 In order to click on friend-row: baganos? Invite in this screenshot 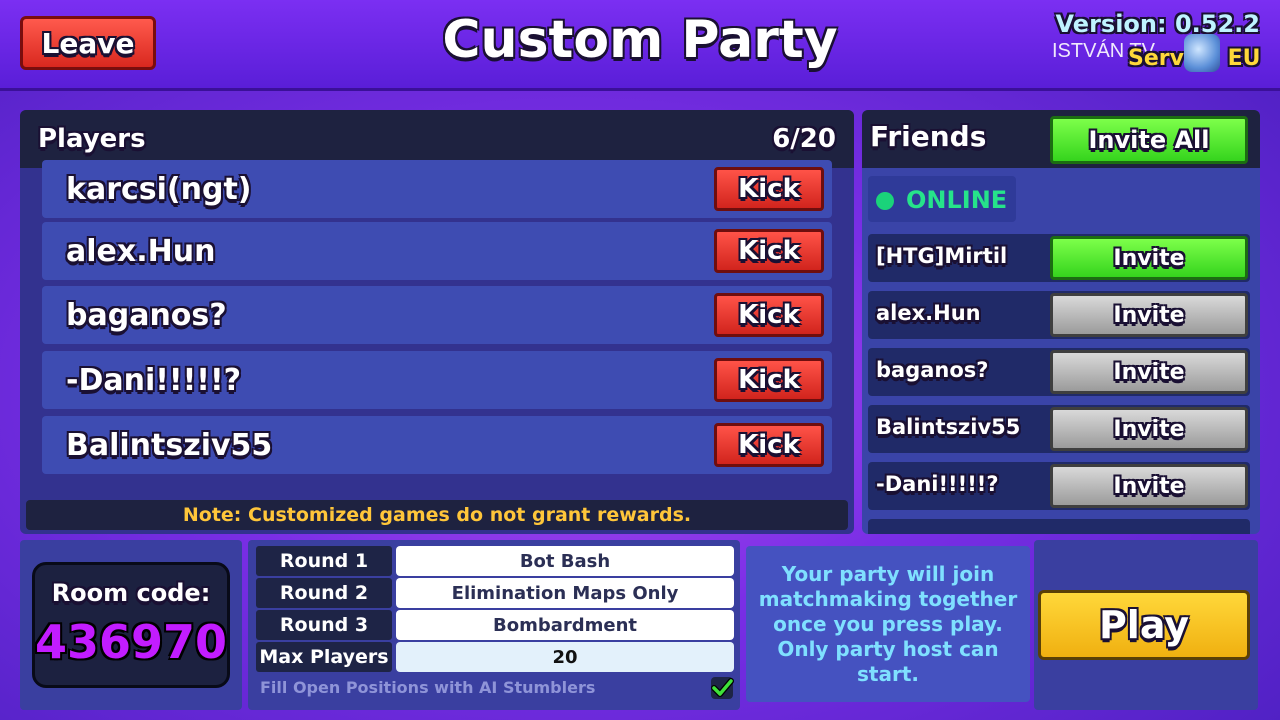, I will do `click(1059, 372)`.